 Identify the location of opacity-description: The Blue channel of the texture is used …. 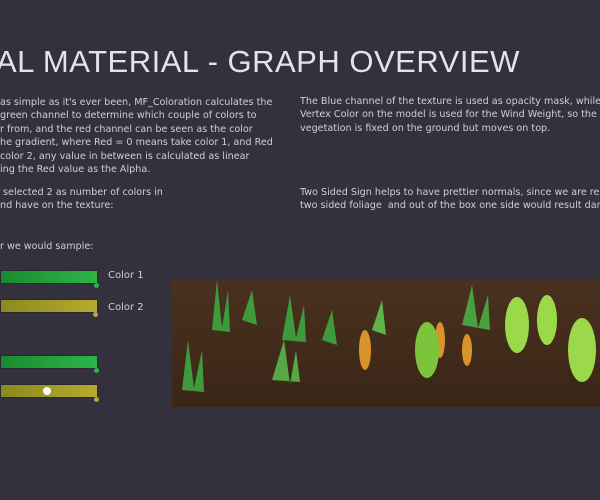
(450, 115).